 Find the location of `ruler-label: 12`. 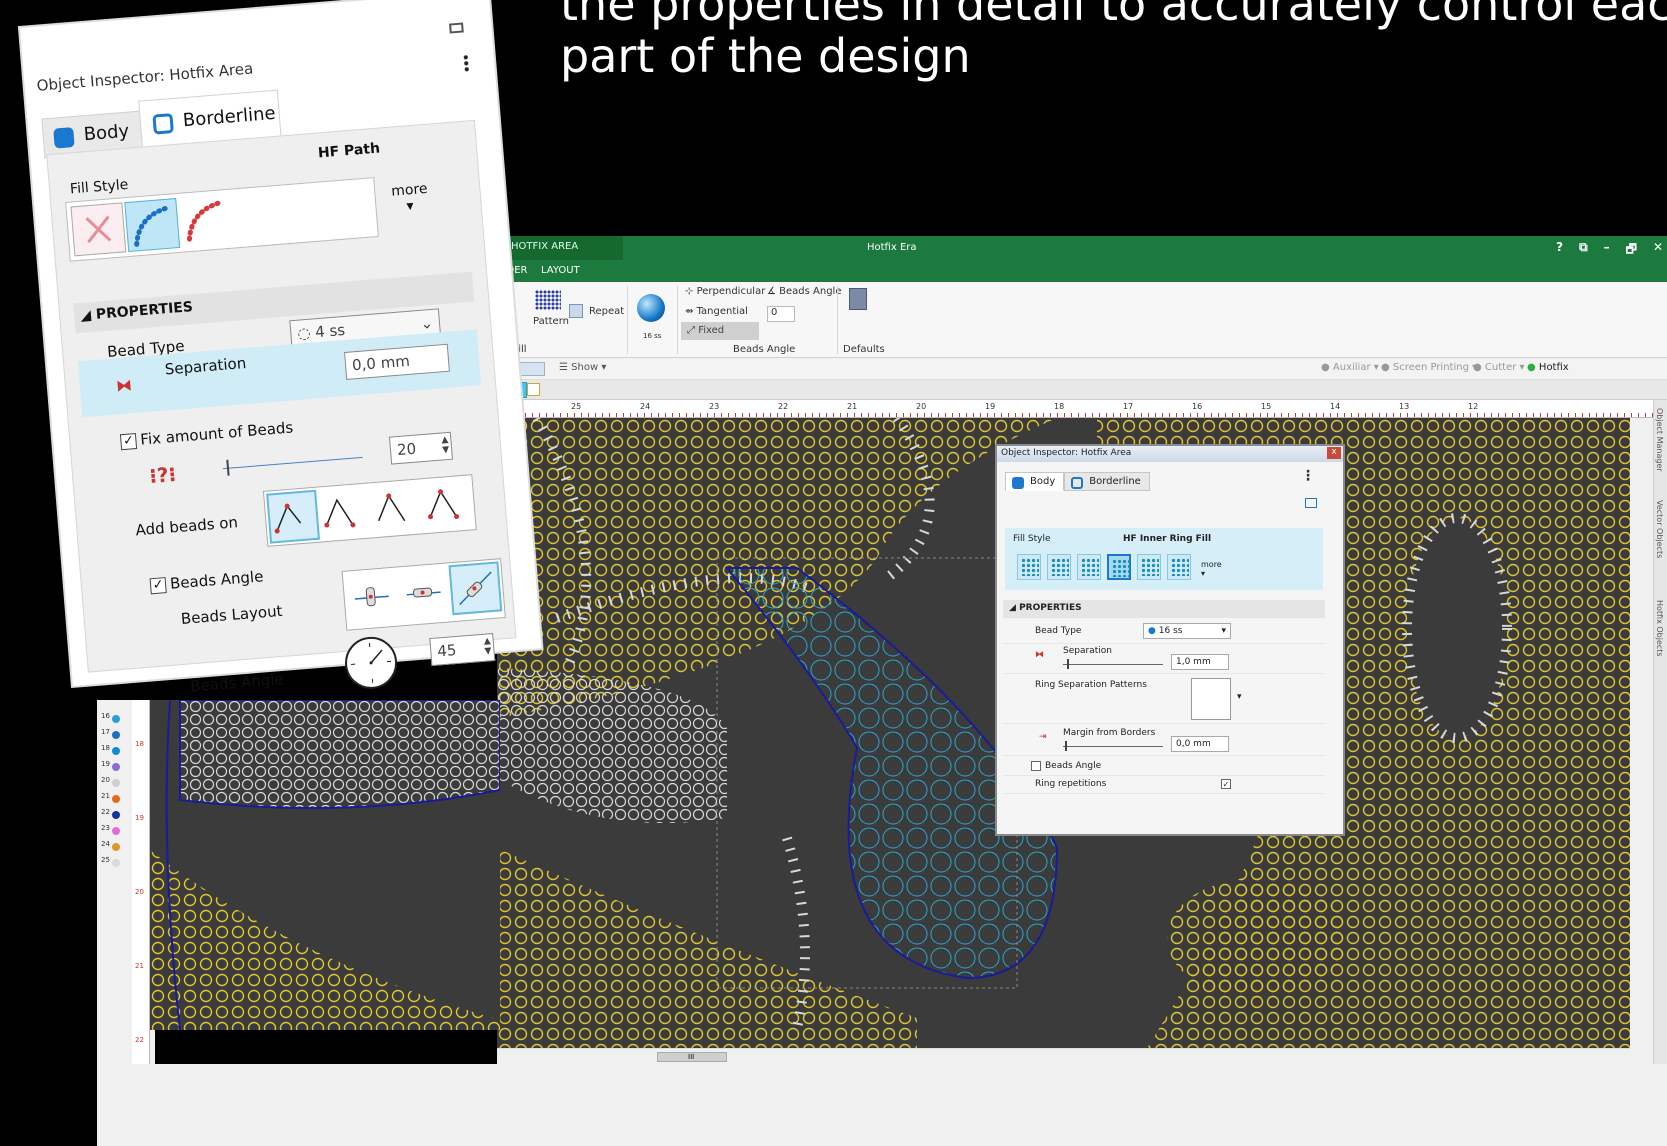

ruler-label: 12 is located at coordinates (1473, 406).